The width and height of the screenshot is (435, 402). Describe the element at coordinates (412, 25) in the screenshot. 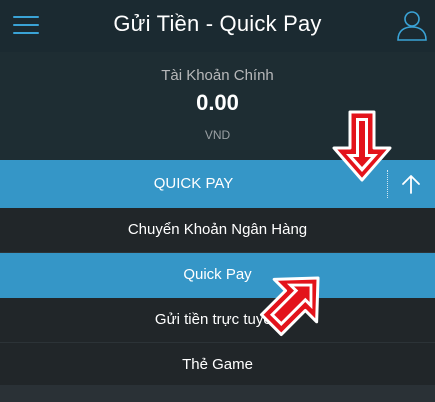

I see `user-profile-icon` at that location.